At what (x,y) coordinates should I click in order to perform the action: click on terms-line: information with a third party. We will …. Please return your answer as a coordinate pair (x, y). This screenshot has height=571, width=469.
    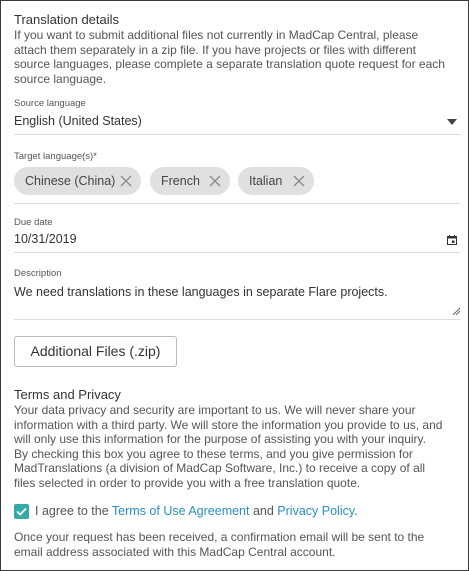
    Looking at the image, I should click on (228, 424).